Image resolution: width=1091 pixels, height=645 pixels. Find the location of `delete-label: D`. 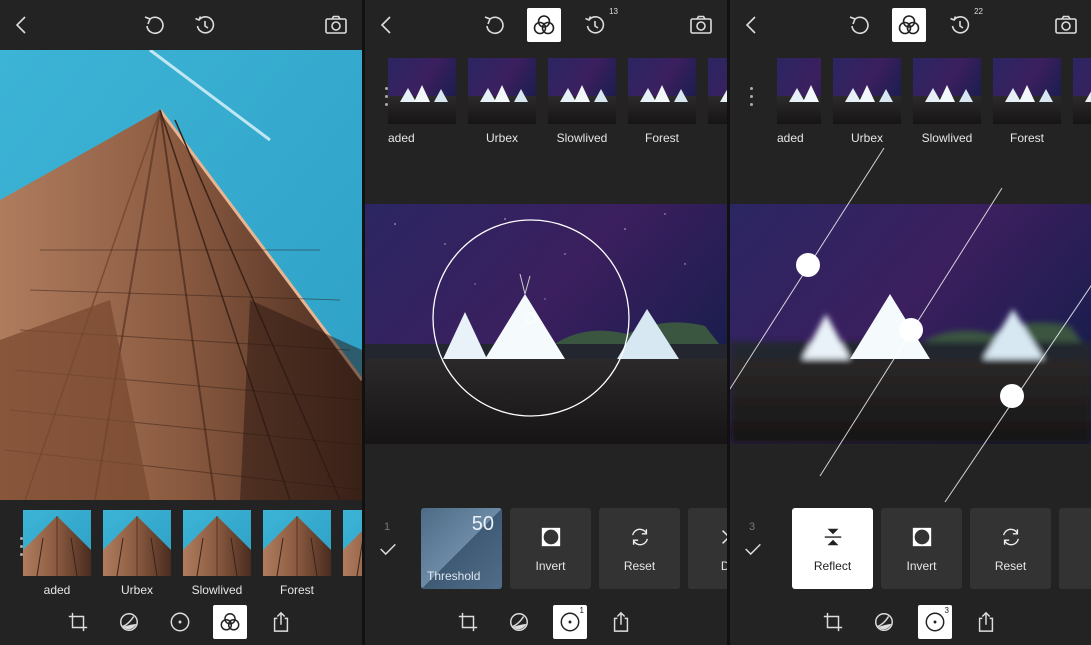

delete-label: D is located at coordinates (1075, 566).